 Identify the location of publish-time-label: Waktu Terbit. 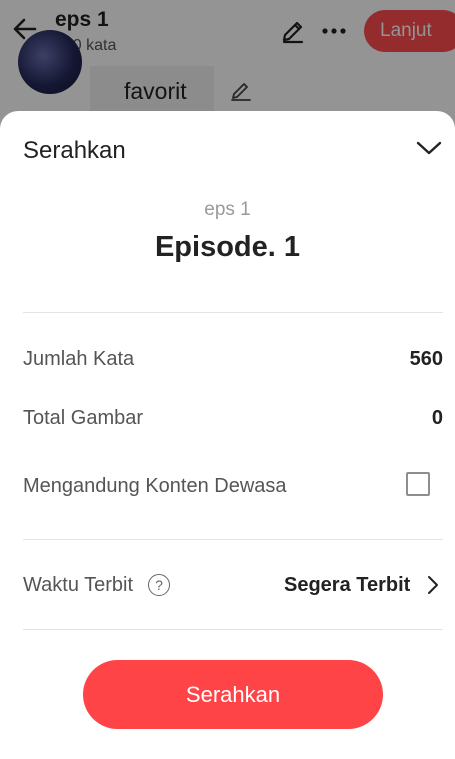
(78, 585).